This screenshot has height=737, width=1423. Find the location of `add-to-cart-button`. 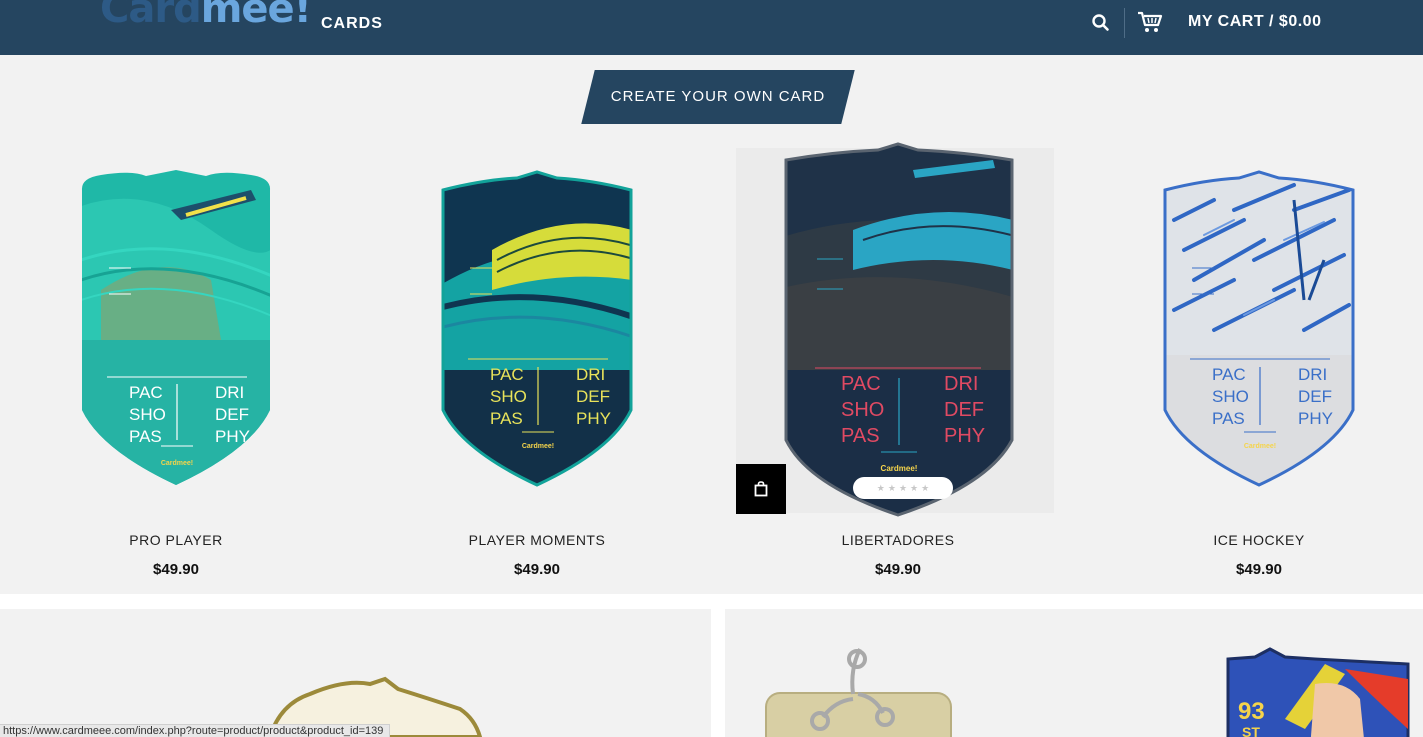

add-to-cart-button is located at coordinates (761, 489).